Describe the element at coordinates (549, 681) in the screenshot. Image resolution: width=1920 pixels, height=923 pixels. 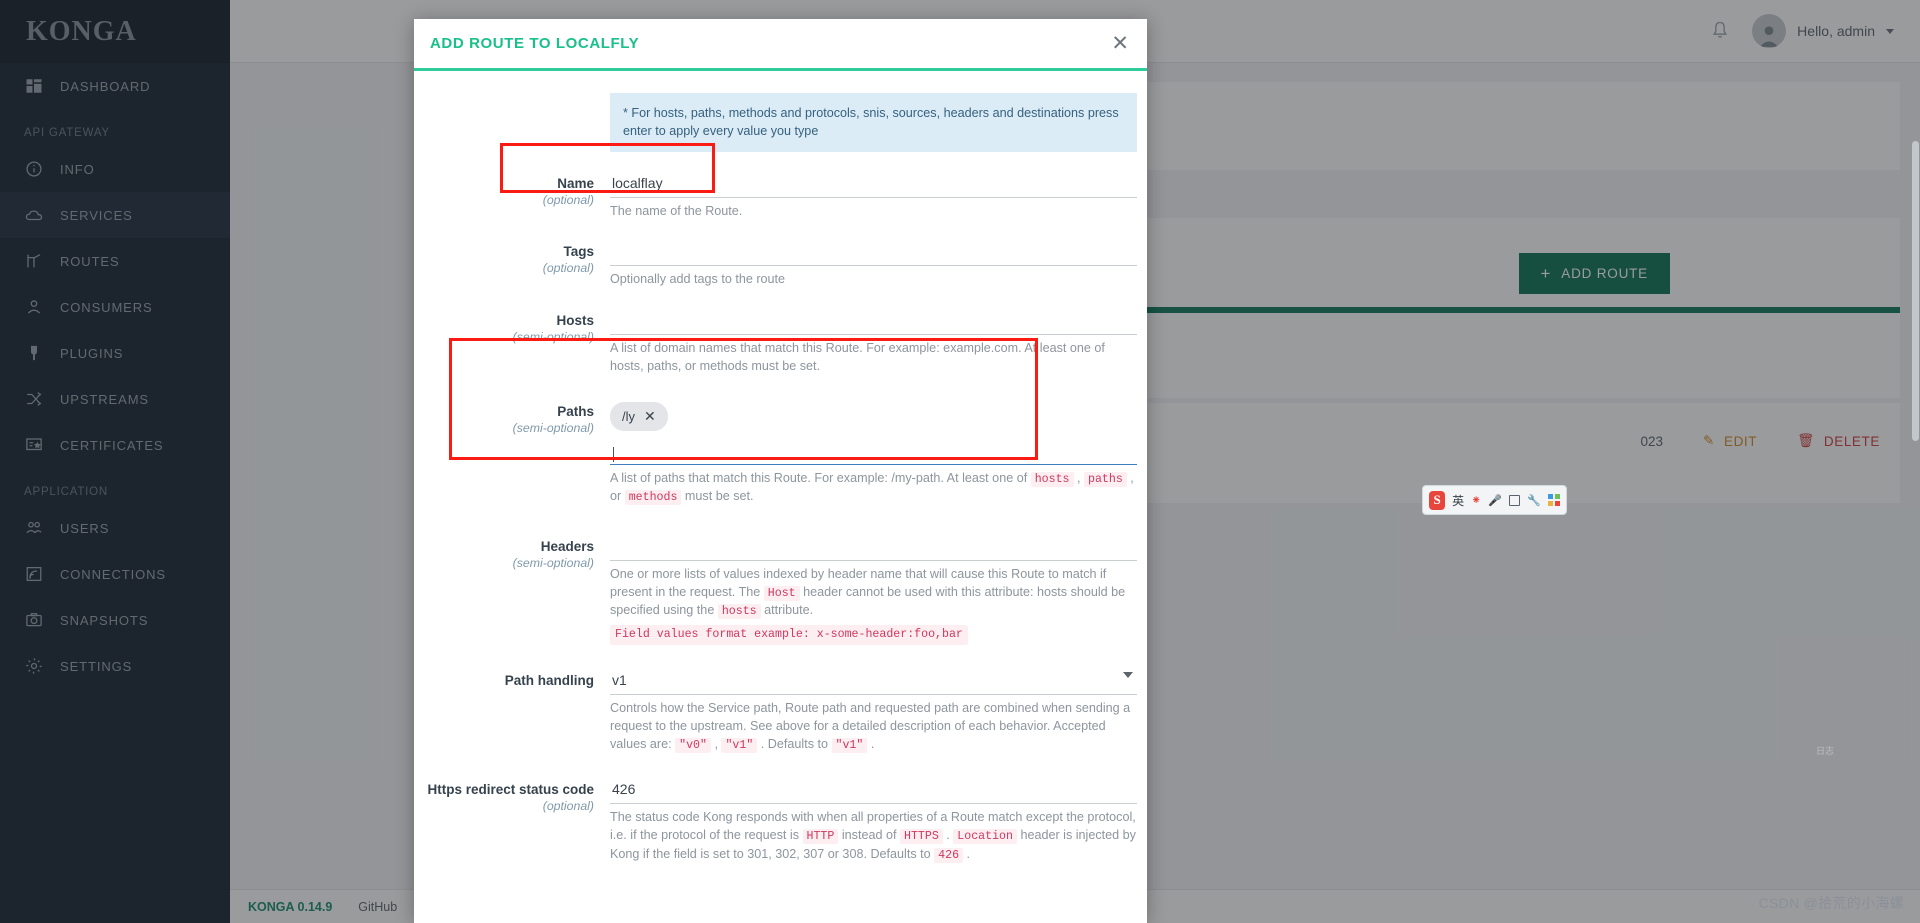
I see `field-path-handling-label: Path handling` at that location.